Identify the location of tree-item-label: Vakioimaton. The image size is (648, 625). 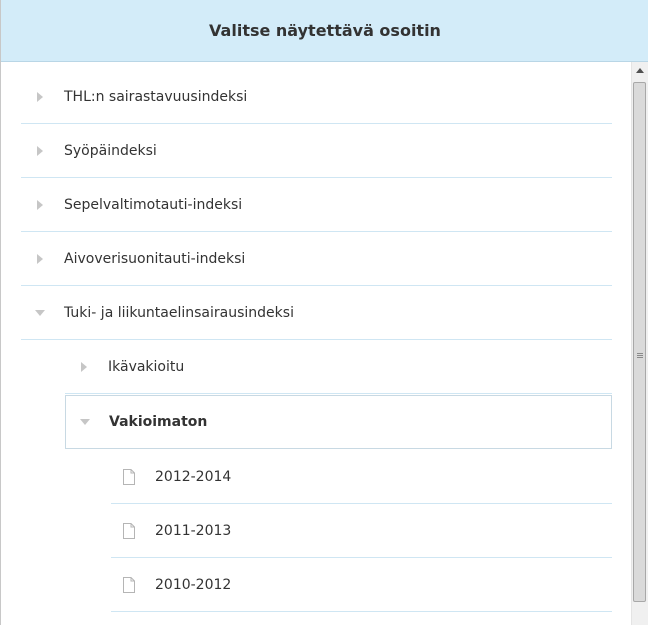
(158, 422).